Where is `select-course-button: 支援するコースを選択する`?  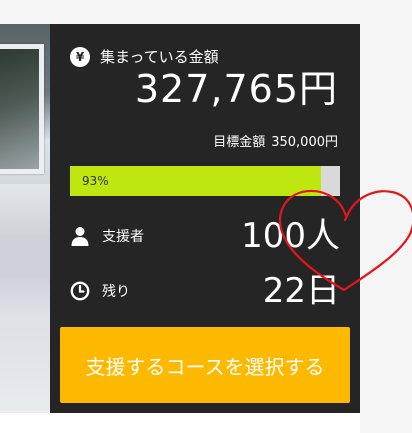 select-course-button: 支援するコースを選択する is located at coordinates (205, 365).